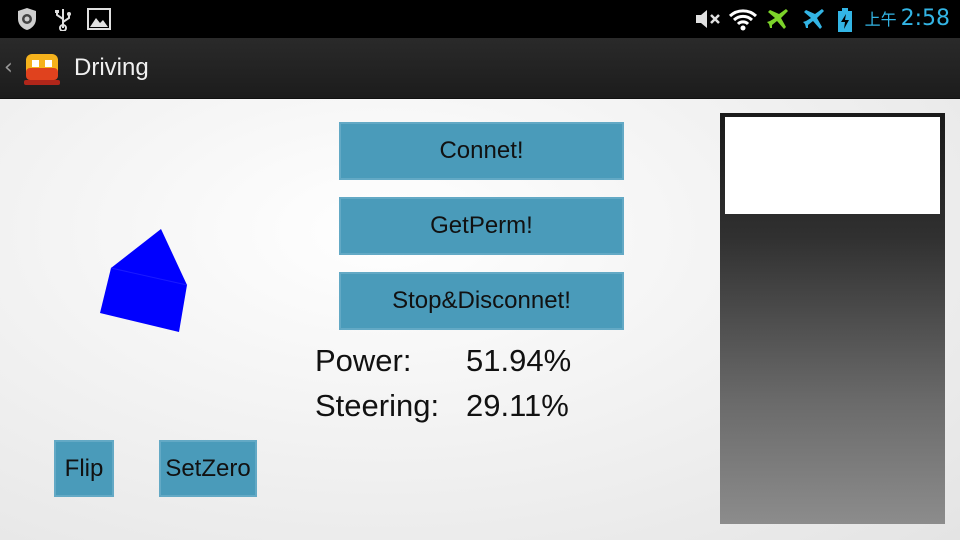 The width and height of the screenshot is (960, 540). Describe the element at coordinates (519, 360) in the screenshot. I see `power-value: 51.94%` at that location.